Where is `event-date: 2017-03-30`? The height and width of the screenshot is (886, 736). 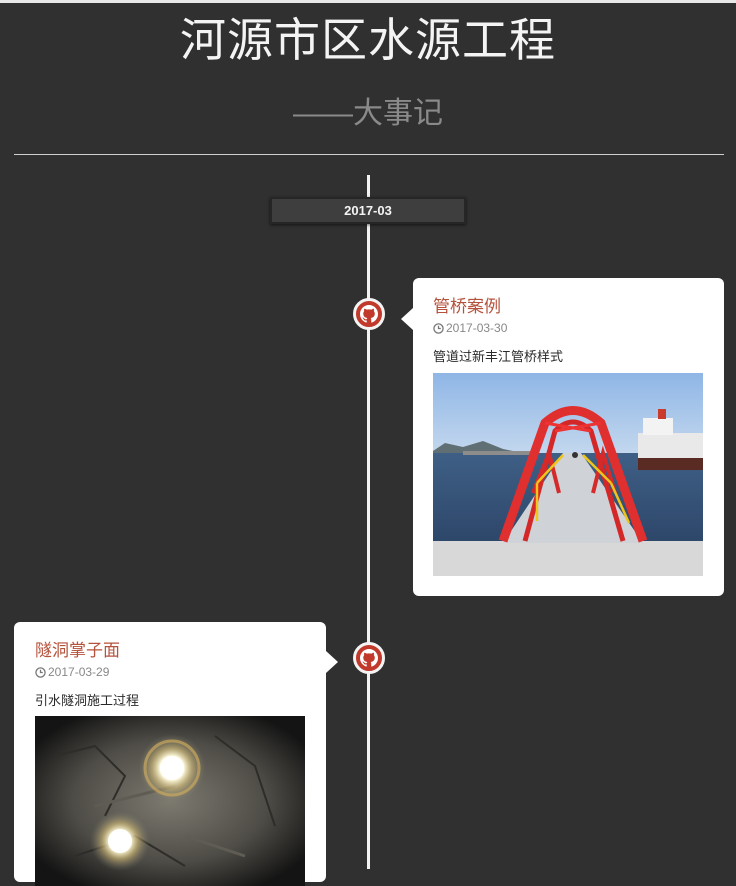 event-date: 2017-03-30 is located at coordinates (470, 328).